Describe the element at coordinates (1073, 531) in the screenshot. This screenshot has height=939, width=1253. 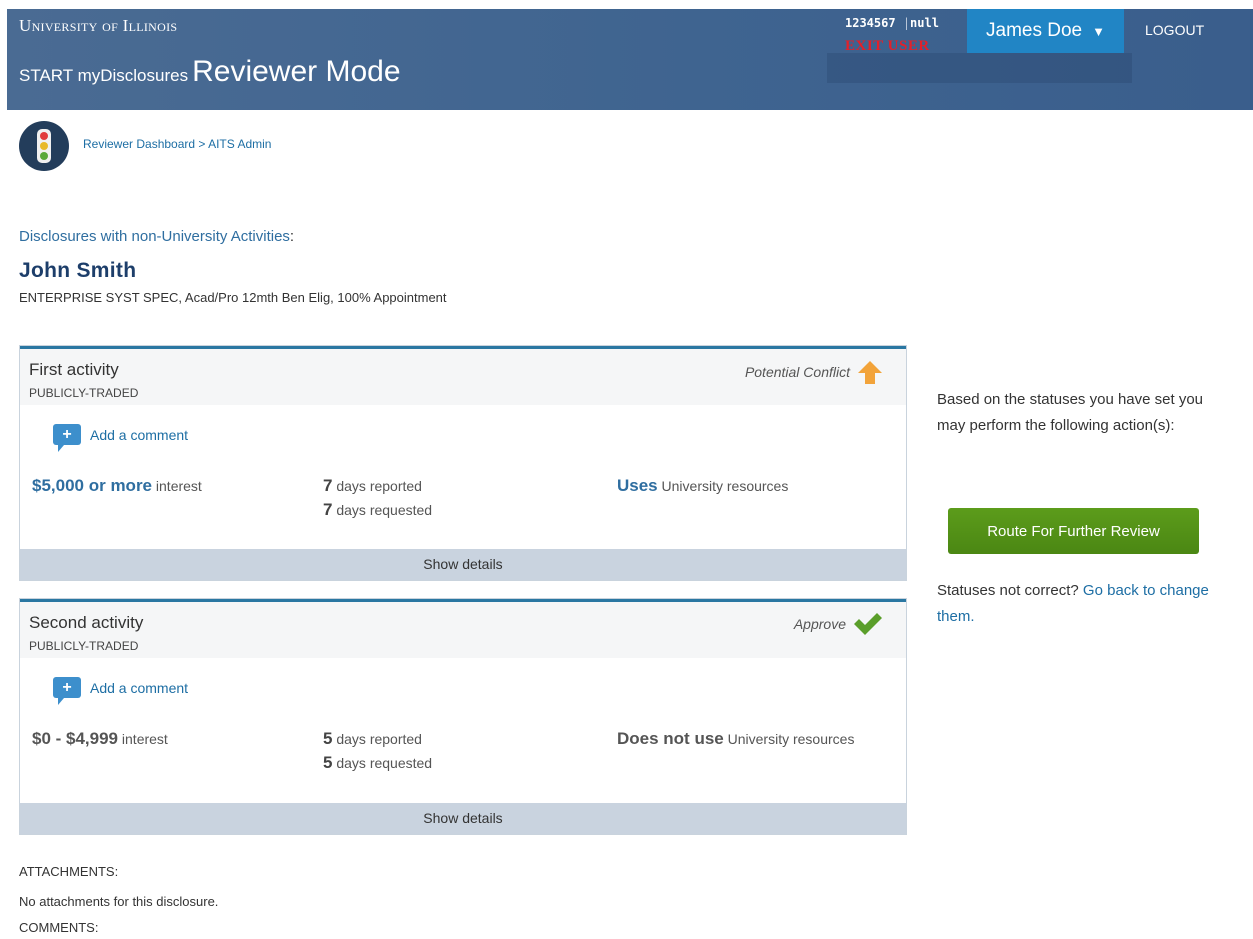
I see `route-for-review-button: Route For Further Review` at that location.